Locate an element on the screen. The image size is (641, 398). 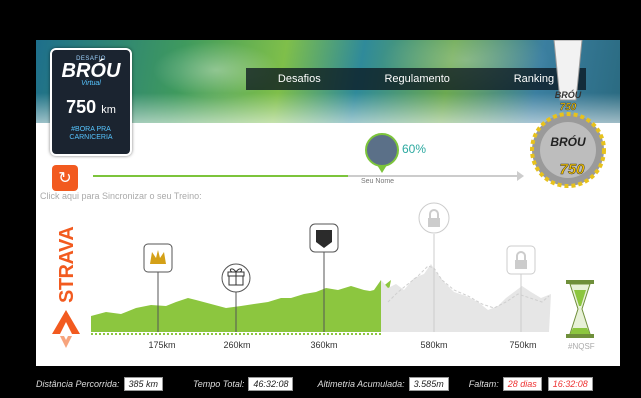
checkpoint-km-label: 750km is located at coordinates (523, 345).